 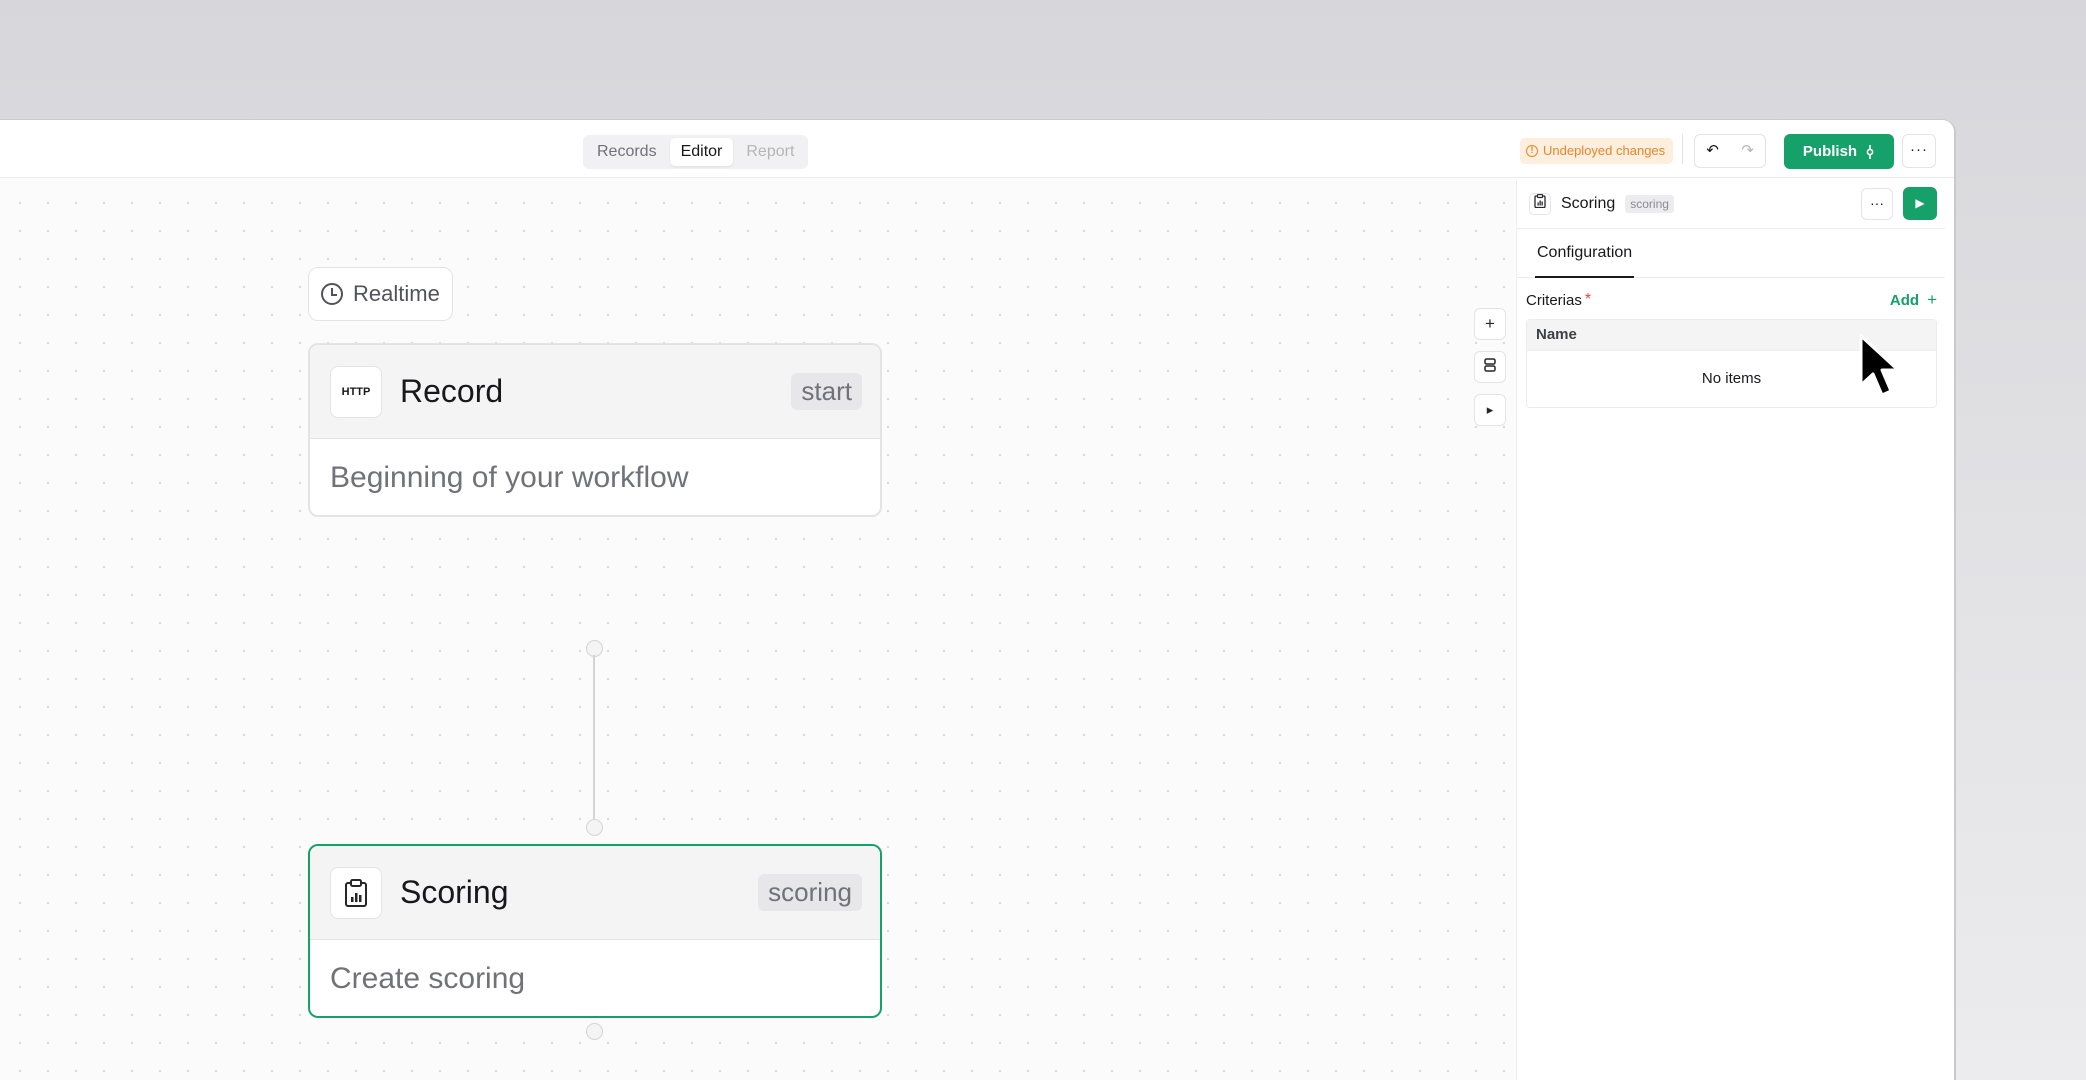 I want to click on undeployed-changes-label: Undeployed changes, so click(x=1604, y=150).